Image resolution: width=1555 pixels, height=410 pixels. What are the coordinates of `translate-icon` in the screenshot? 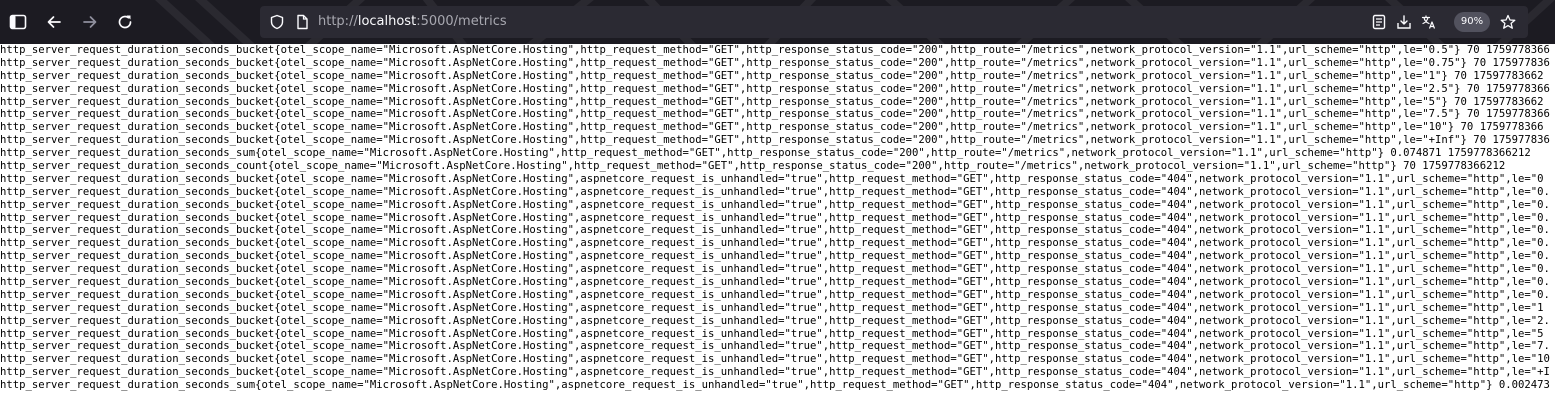 It's located at (1429, 22).